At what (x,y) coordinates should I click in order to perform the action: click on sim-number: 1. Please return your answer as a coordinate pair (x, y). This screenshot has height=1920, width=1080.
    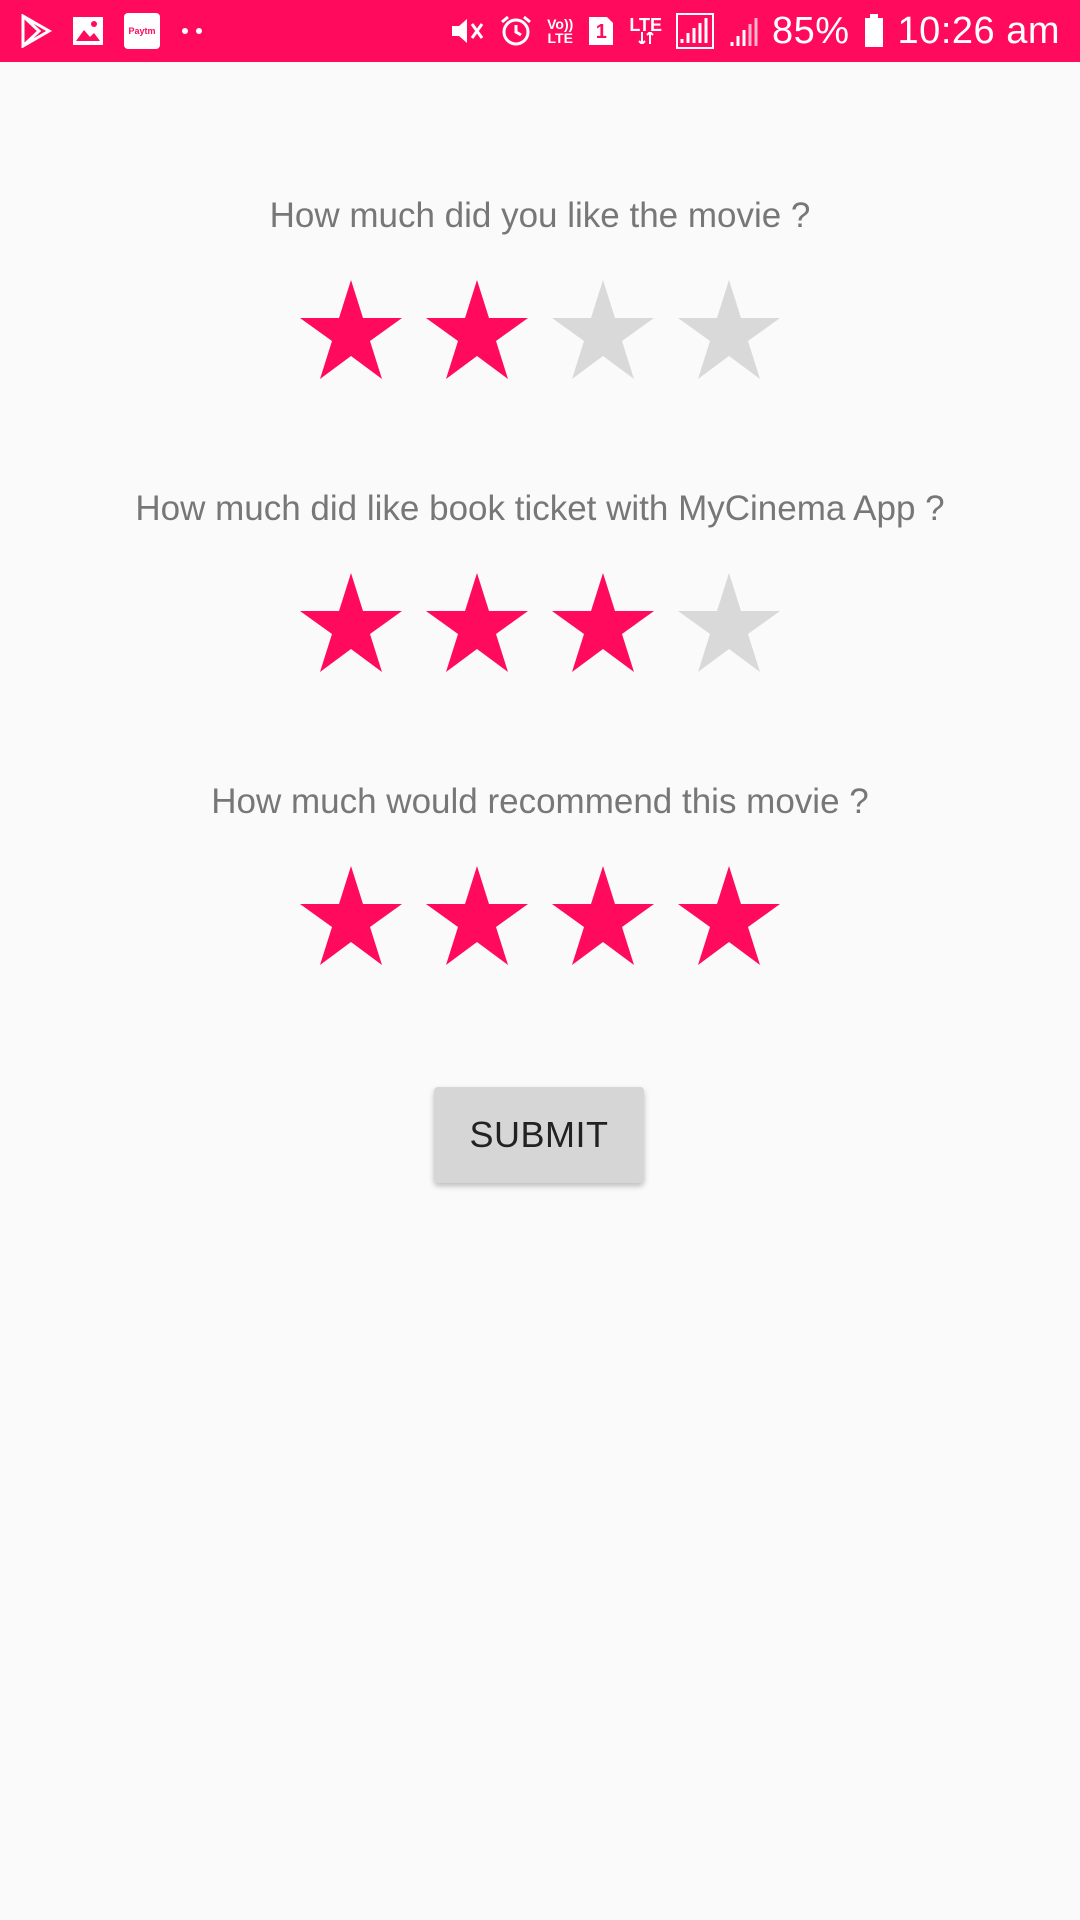
    Looking at the image, I should click on (601, 31).